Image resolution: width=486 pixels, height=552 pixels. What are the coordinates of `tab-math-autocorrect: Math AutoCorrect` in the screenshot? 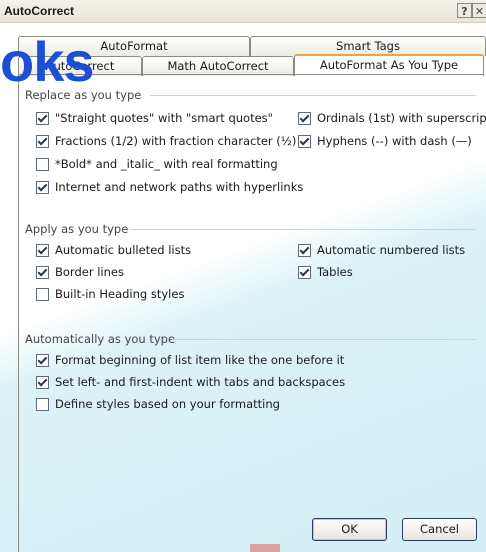 It's located at (218, 66).